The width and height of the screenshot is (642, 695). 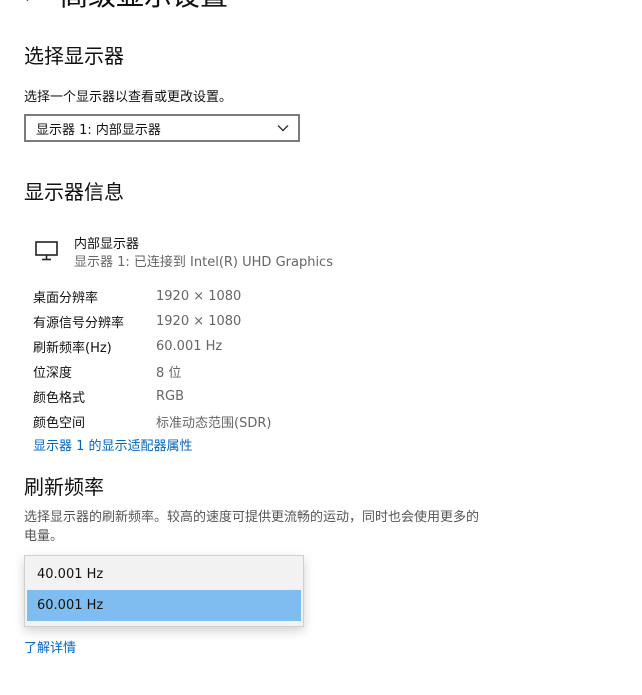 What do you see at coordinates (59, 423) in the screenshot?
I see `info-label: 颜色空间` at bounding box center [59, 423].